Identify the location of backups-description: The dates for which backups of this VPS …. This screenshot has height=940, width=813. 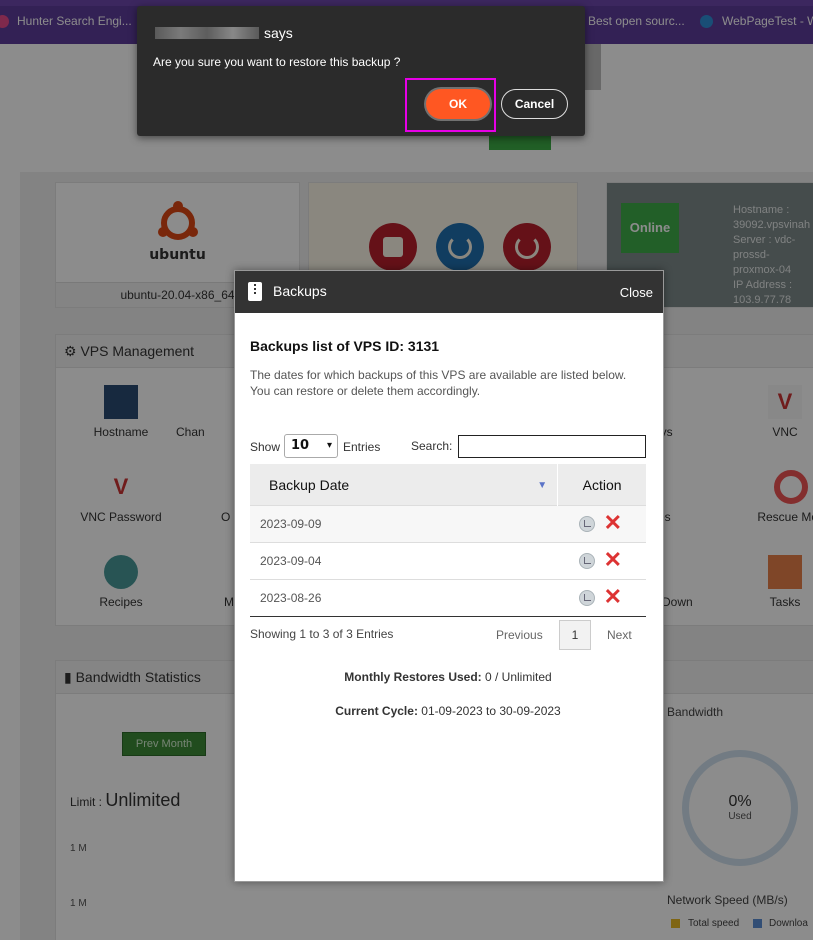
(438, 383).